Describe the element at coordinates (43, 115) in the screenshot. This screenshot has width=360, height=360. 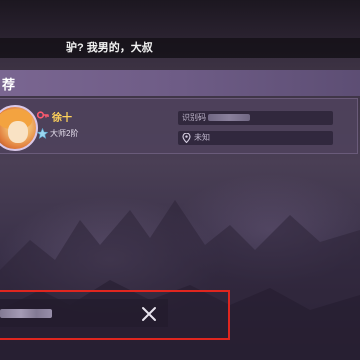
I see `key-icon` at that location.